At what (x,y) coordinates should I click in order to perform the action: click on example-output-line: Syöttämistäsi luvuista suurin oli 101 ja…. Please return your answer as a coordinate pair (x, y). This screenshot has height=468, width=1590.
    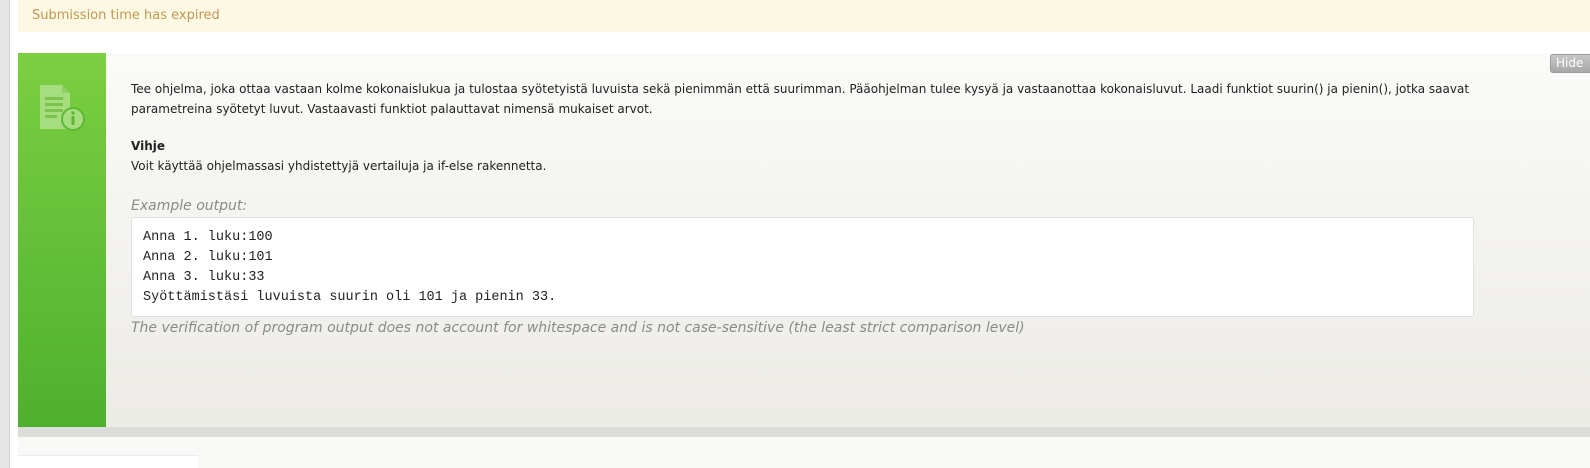
    Looking at the image, I should click on (350, 297).